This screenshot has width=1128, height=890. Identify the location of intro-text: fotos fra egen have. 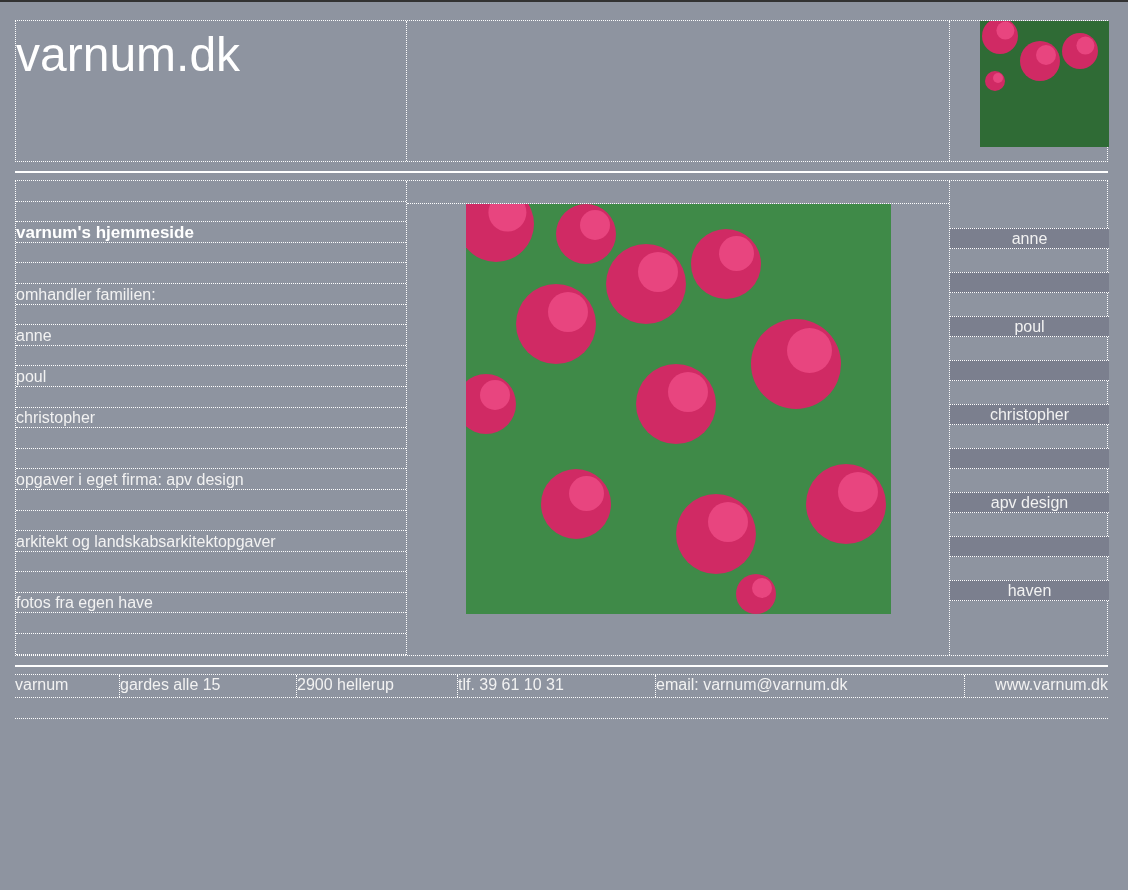
(84, 603).